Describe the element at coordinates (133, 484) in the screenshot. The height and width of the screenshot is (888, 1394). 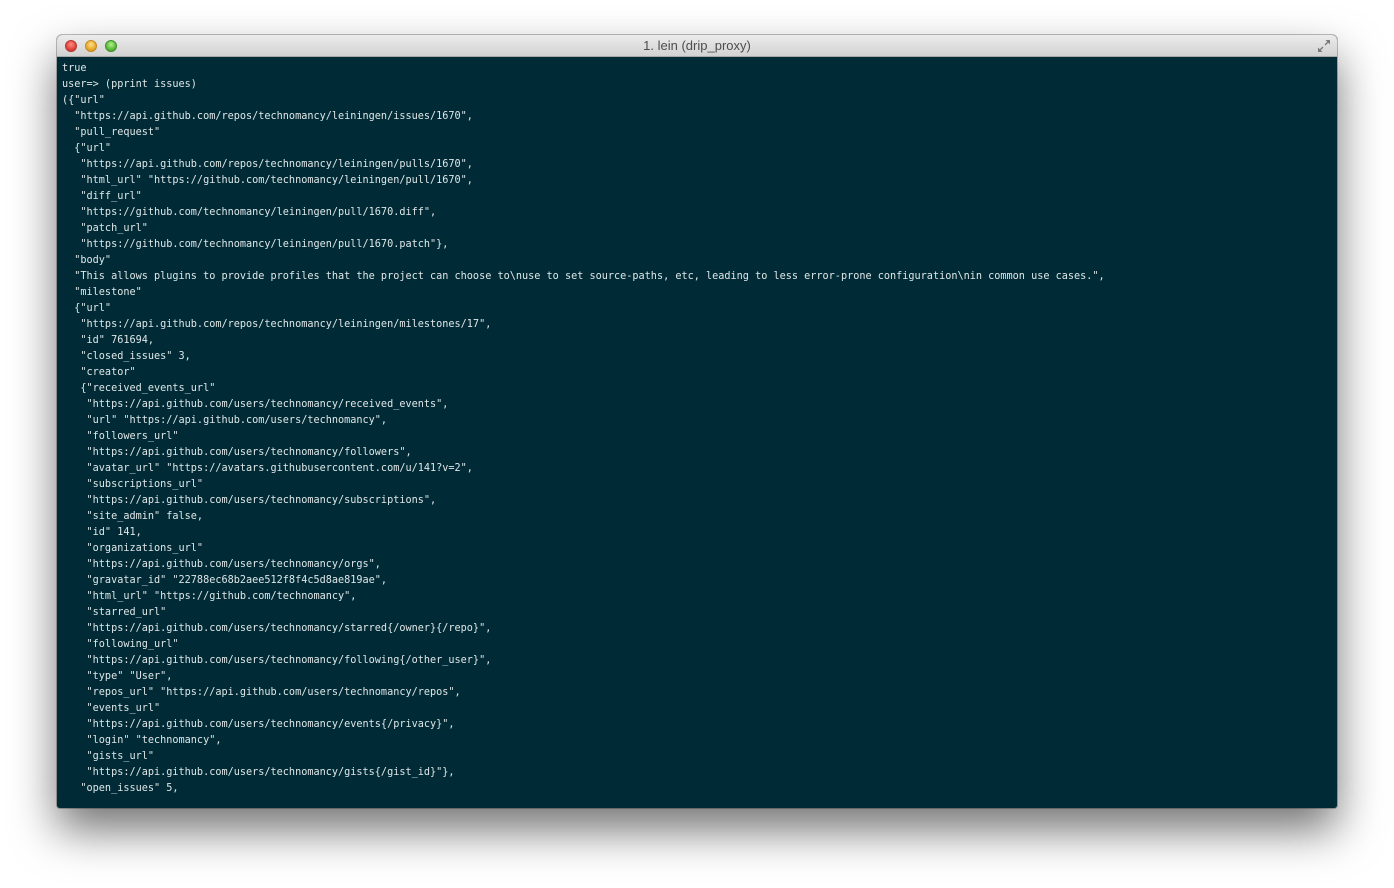
I see `terminal-line: "subscriptions_url"` at that location.